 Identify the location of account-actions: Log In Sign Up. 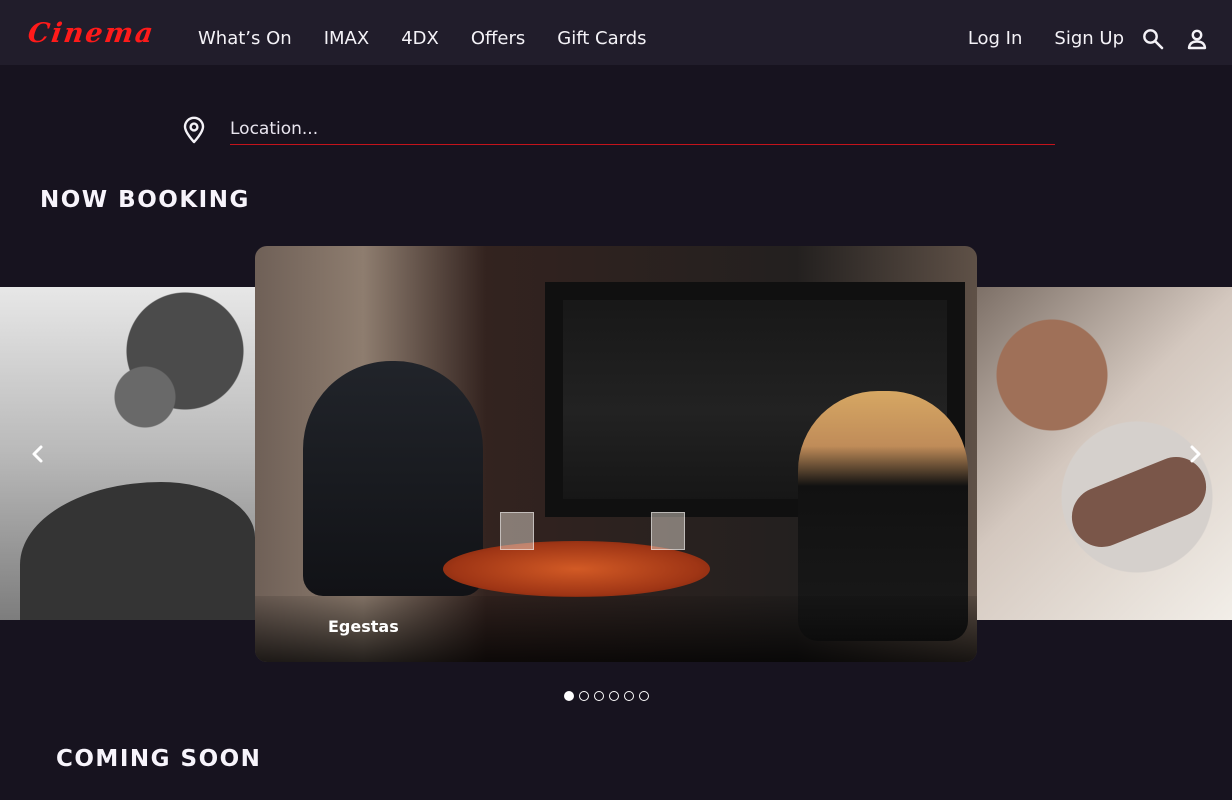
(1074, 39).